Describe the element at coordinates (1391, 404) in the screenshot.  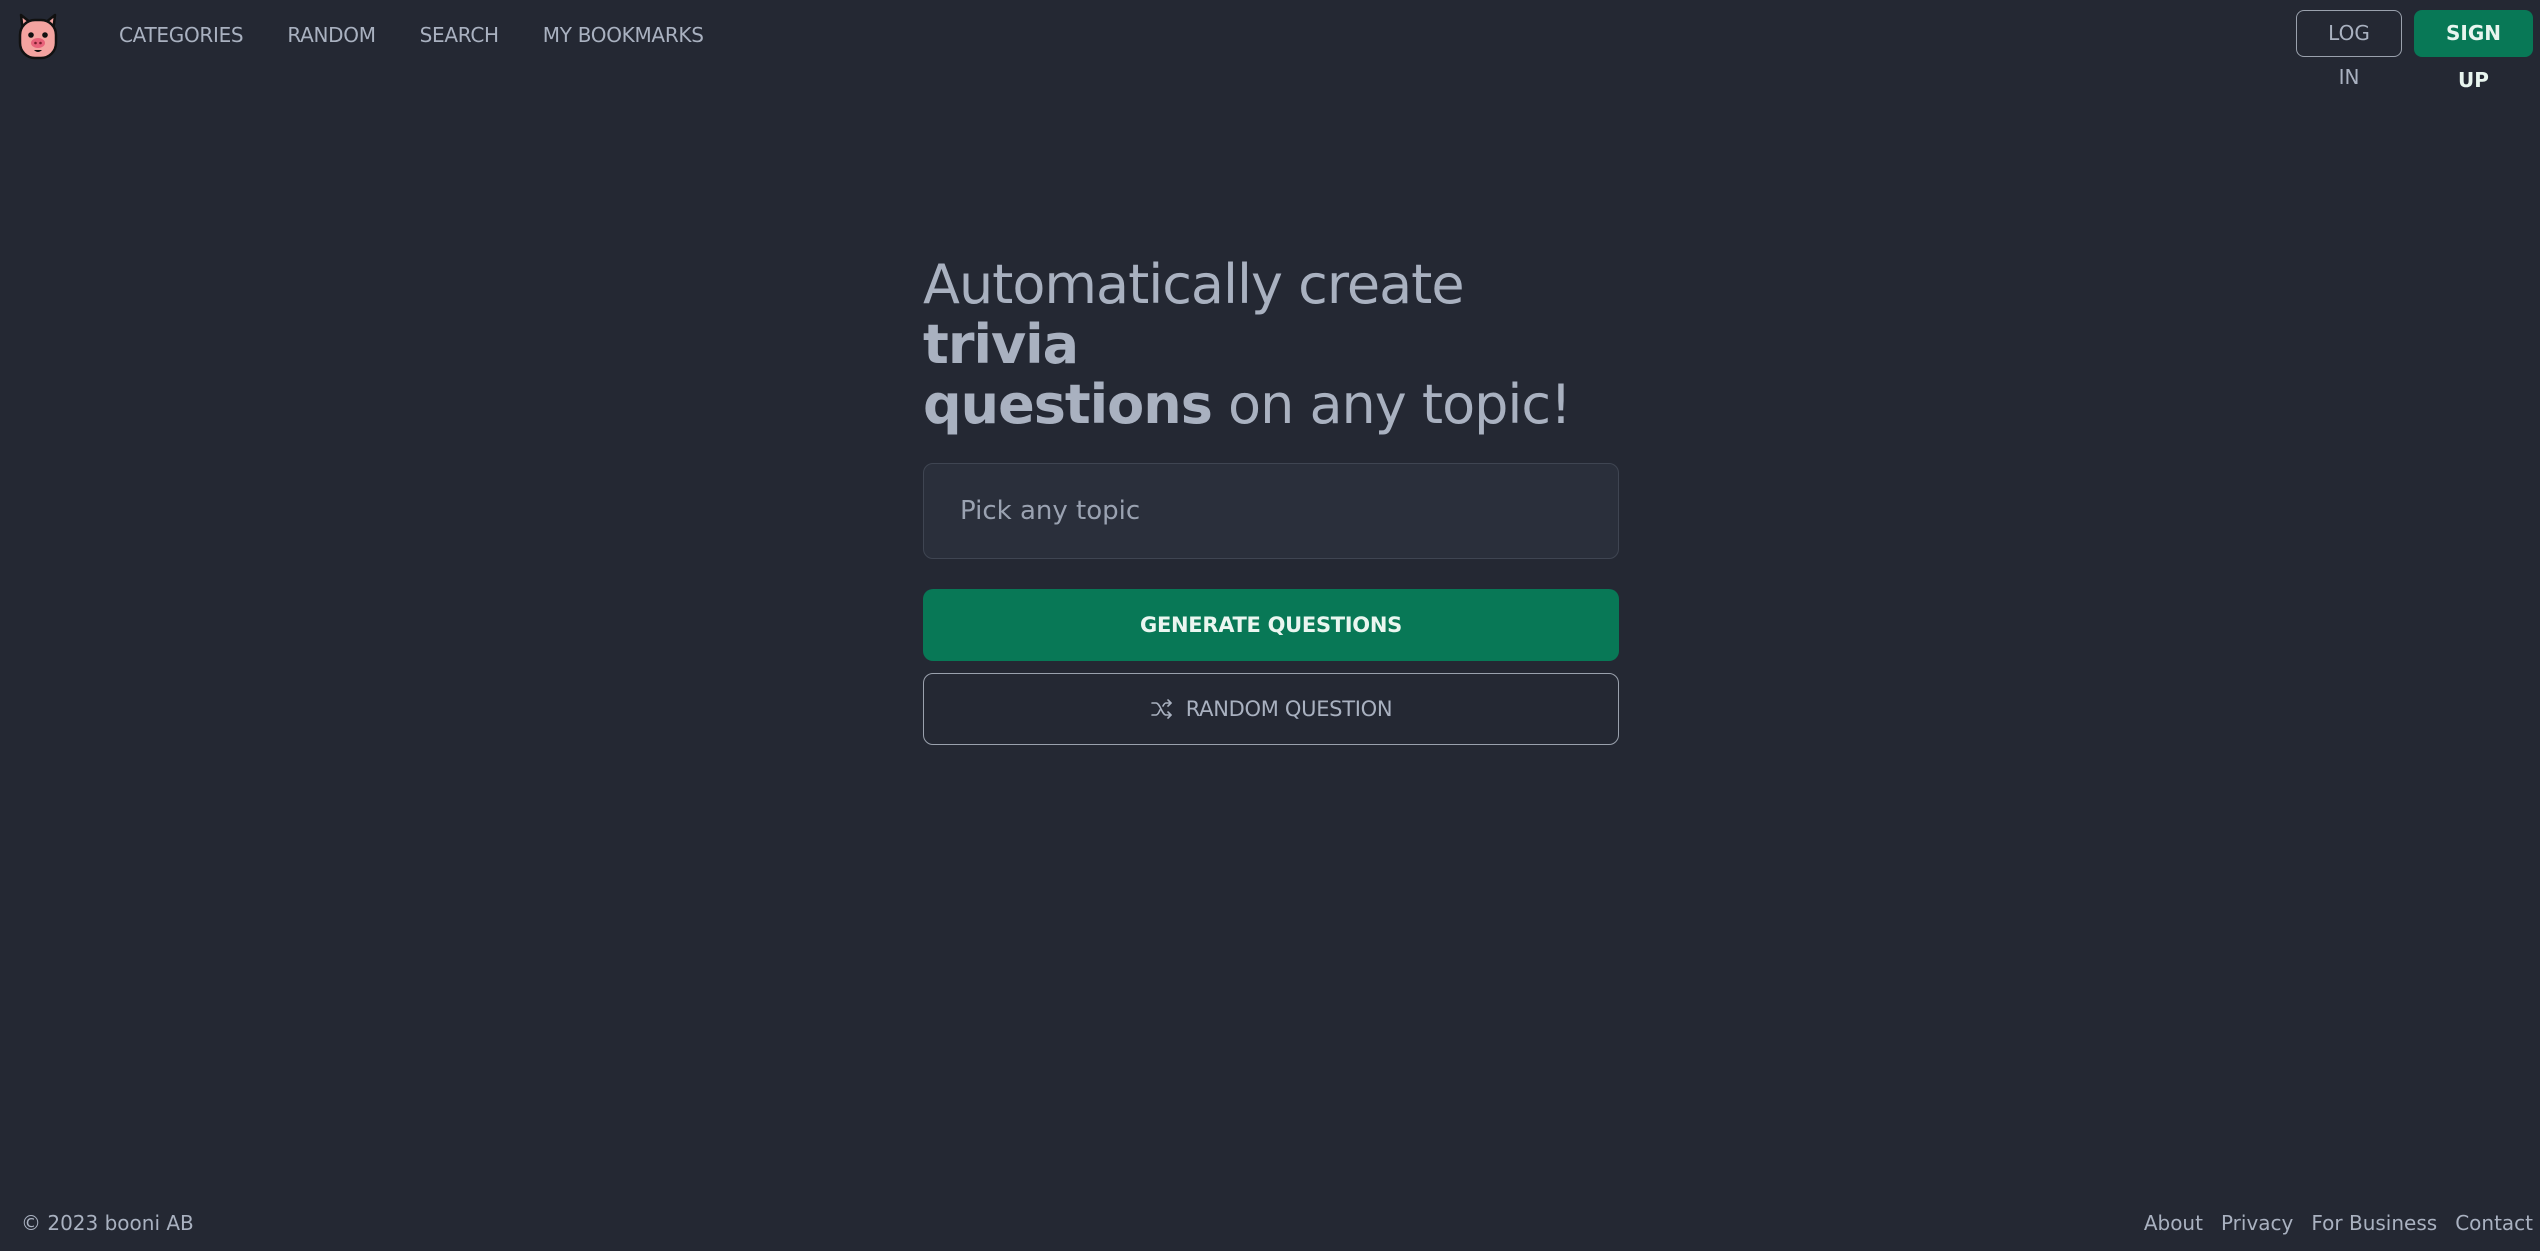
I see `headline-text-2: on any topic!` at that location.